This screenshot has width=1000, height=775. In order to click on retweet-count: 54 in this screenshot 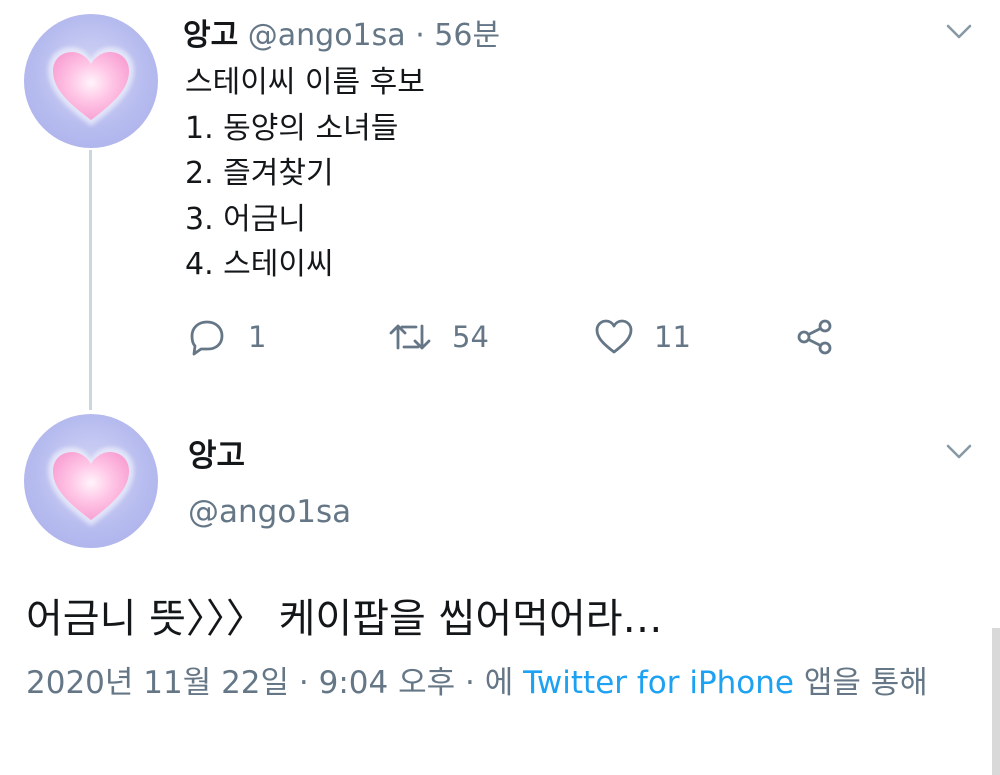, I will do `click(470, 337)`.